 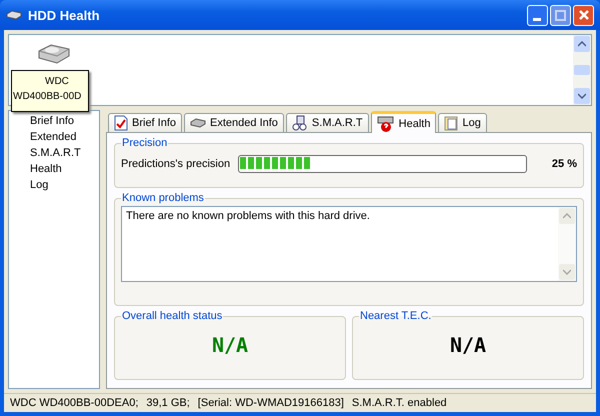 I want to click on scrollbar, so click(x=582, y=70).